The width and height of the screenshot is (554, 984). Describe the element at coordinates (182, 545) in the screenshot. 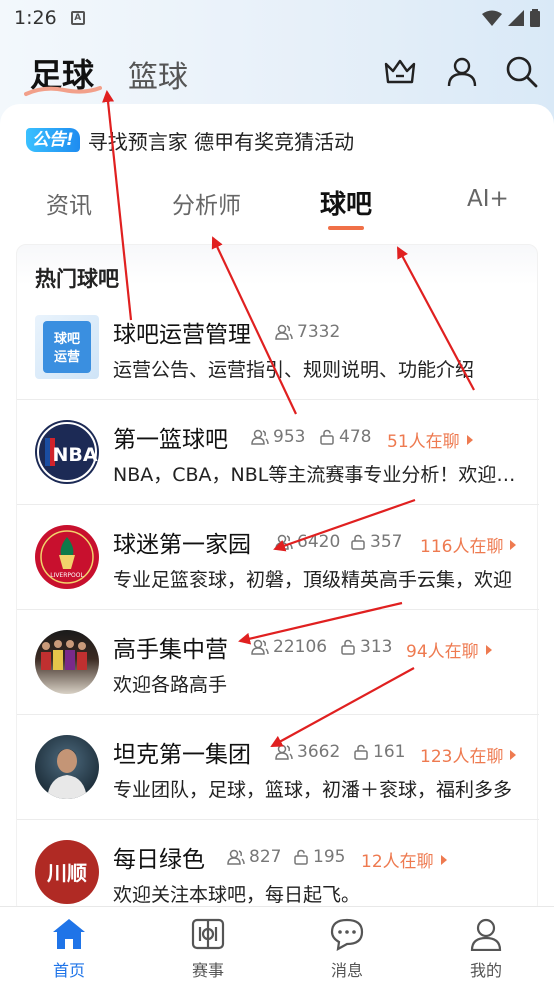

I see `forum-name: 球迷第一家园` at that location.